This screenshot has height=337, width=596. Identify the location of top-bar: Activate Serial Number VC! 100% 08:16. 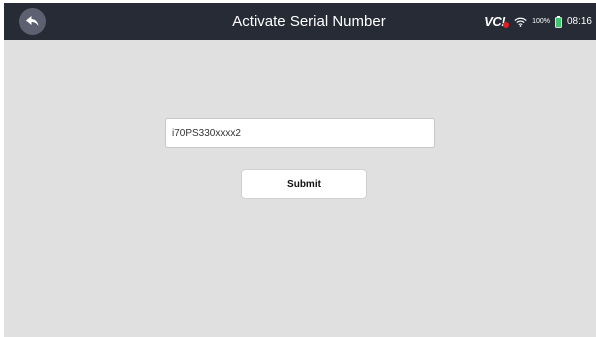
(300, 21).